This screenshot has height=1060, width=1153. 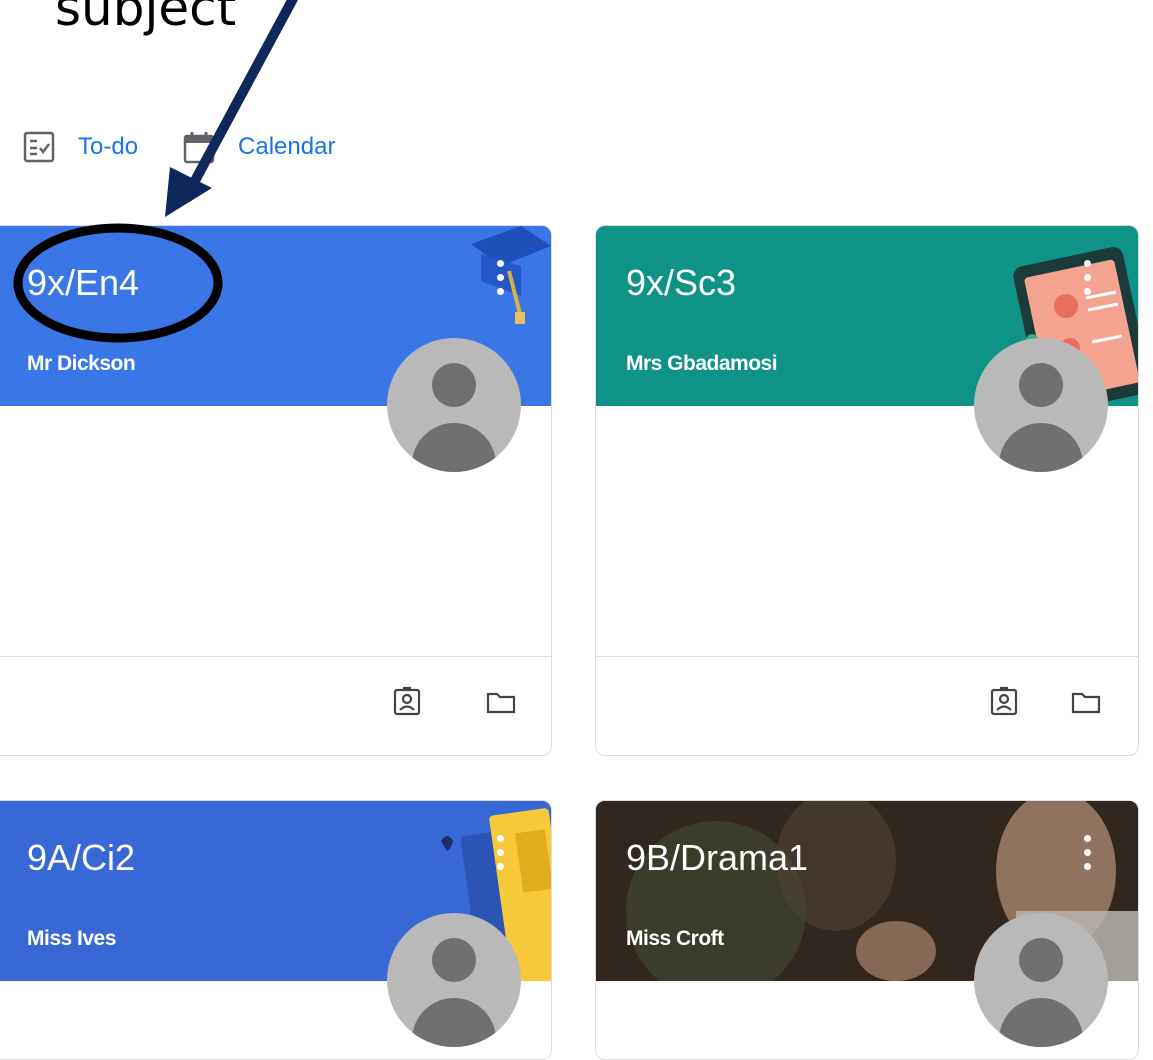 I want to click on class-title: 9B/Drama1, so click(x=717, y=858).